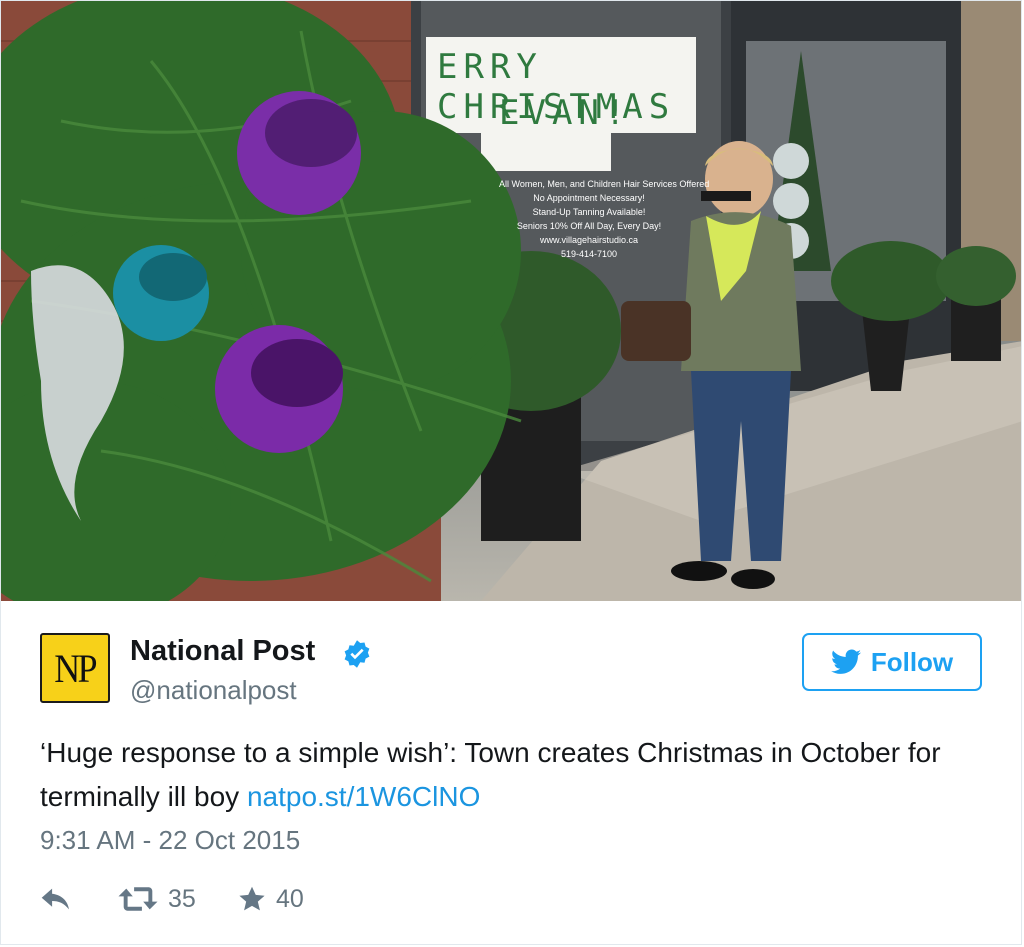 Image resolution: width=1024 pixels, height=947 pixels. I want to click on tweet-link: natpo.st/1W6ClNO, so click(363, 796).